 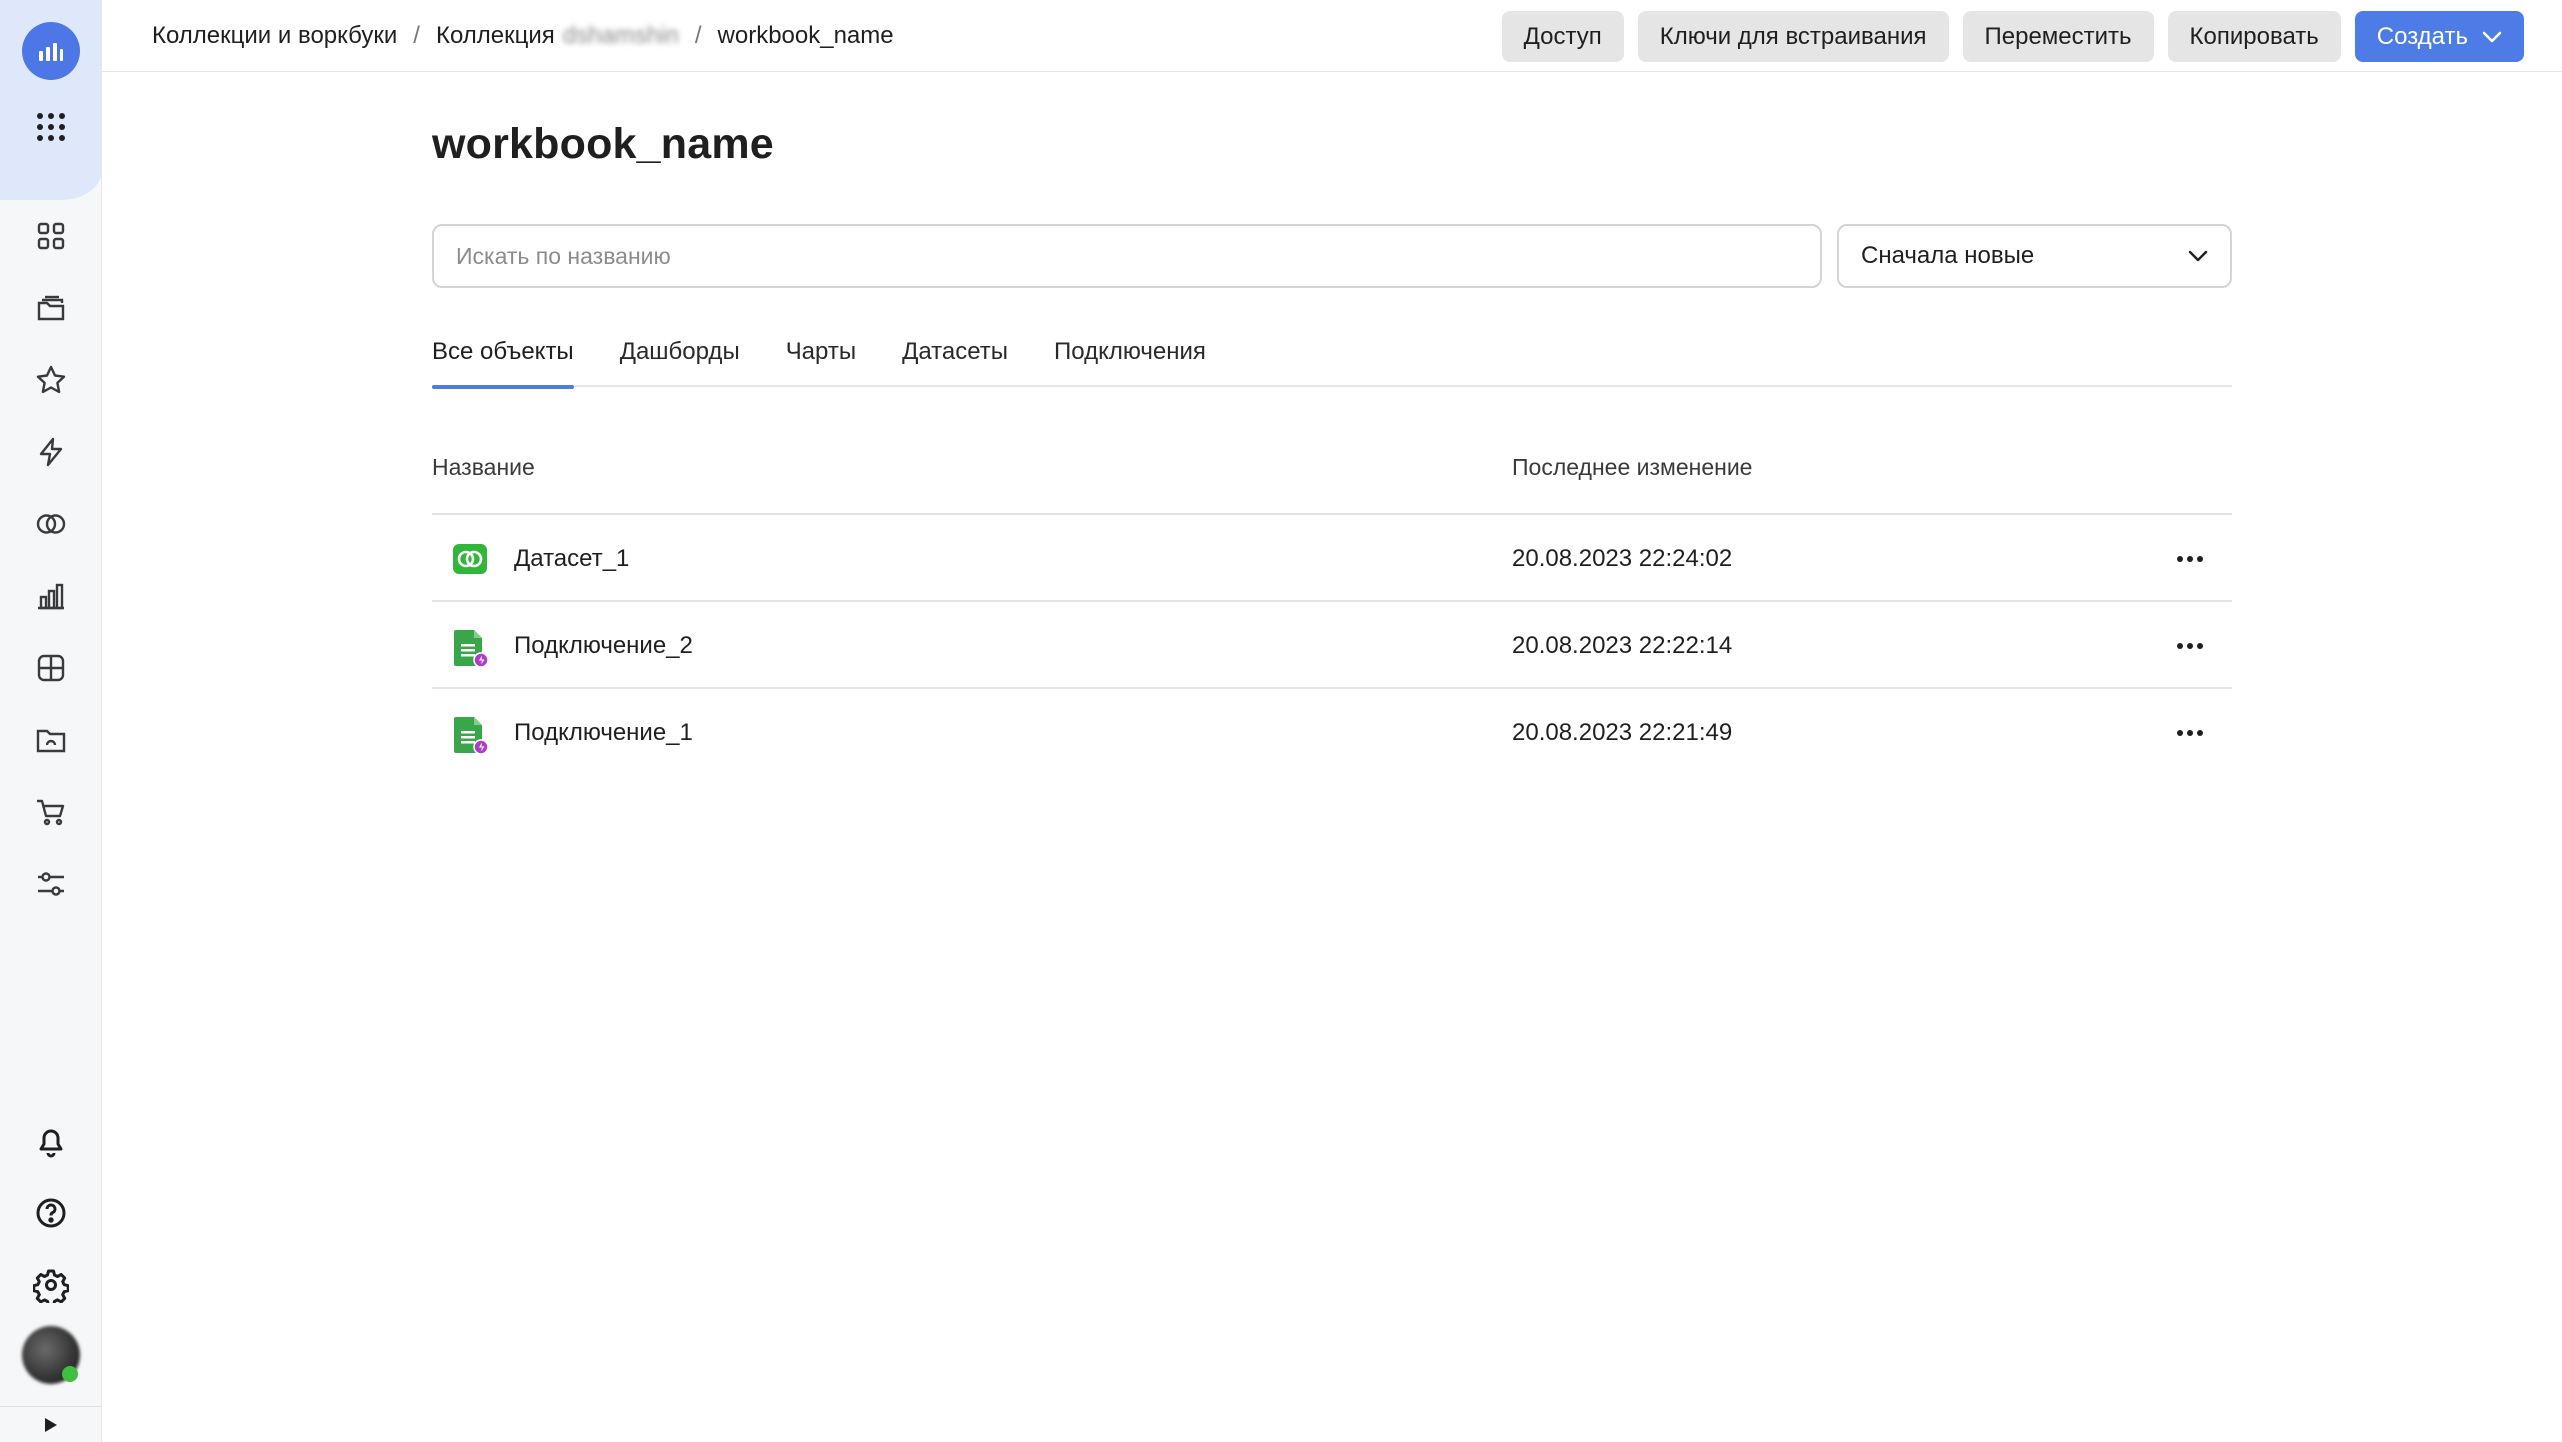 What do you see at coordinates (503, 360) in the screenshot?
I see `tab-all-objects: Все объекты` at bounding box center [503, 360].